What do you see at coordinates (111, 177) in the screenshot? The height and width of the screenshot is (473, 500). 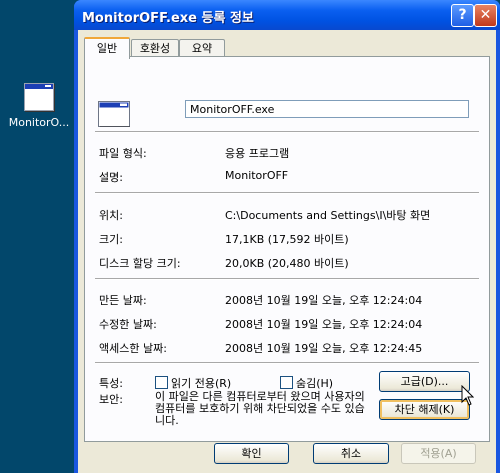 I see `description-label: 설명:` at bounding box center [111, 177].